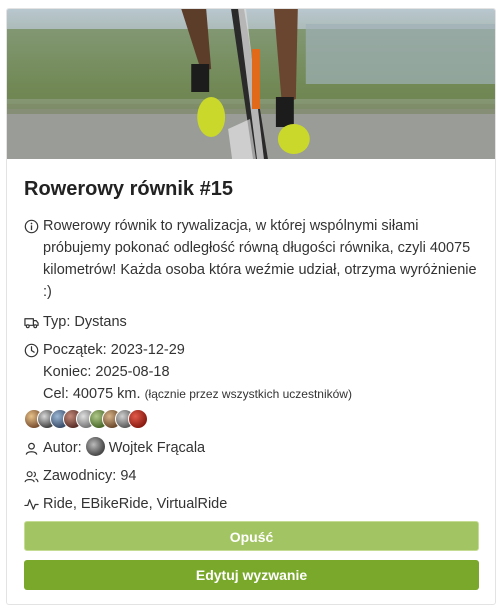 Image resolution: width=503 pixels, height=609 pixels. What do you see at coordinates (62, 448) in the screenshot?
I see `author-prefix: Autor:` at bounding box center [62, 448].